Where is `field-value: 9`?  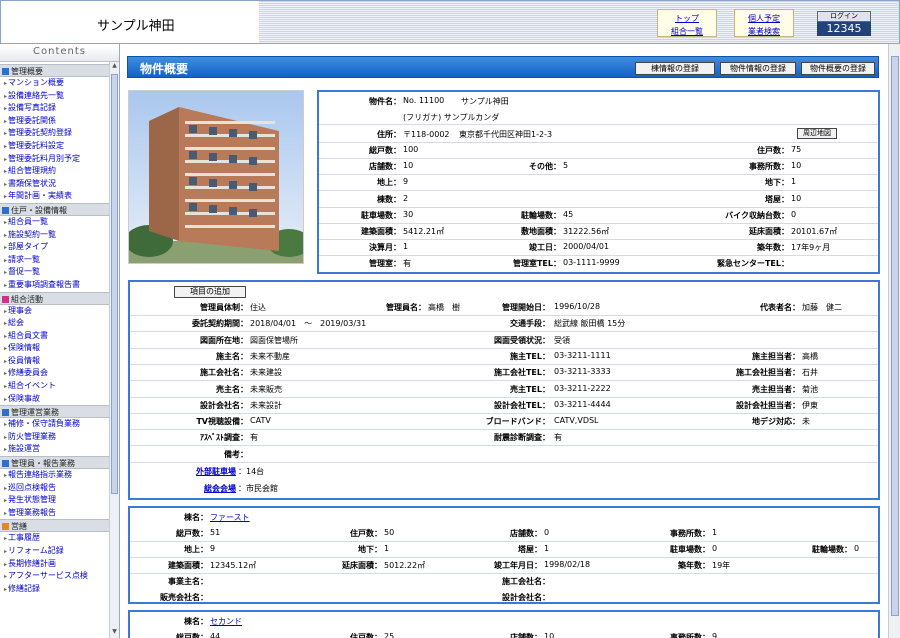 field-value: 9 is located at coordinates (406, 182).